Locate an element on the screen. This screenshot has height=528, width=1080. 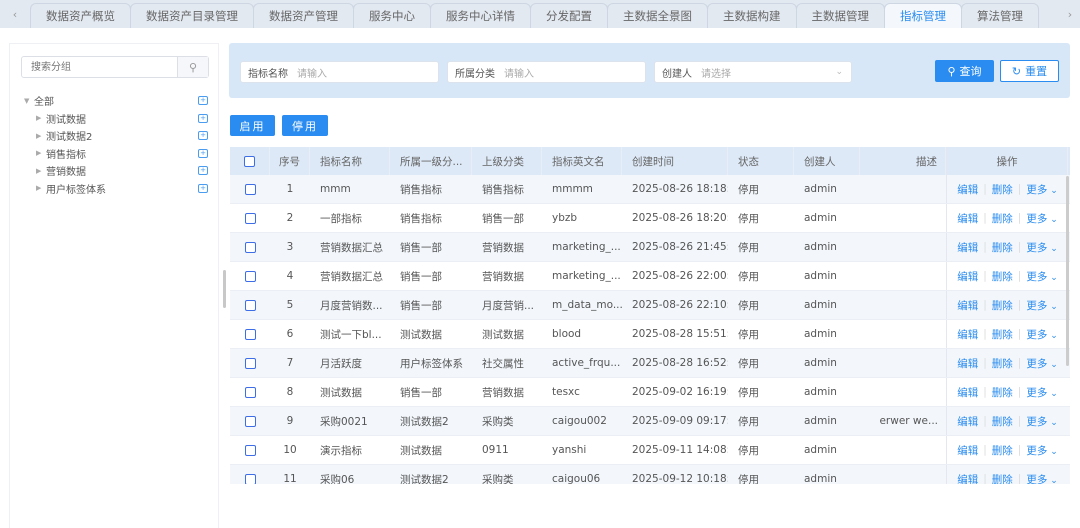
group-search-input is located at coordinates (99, 67).